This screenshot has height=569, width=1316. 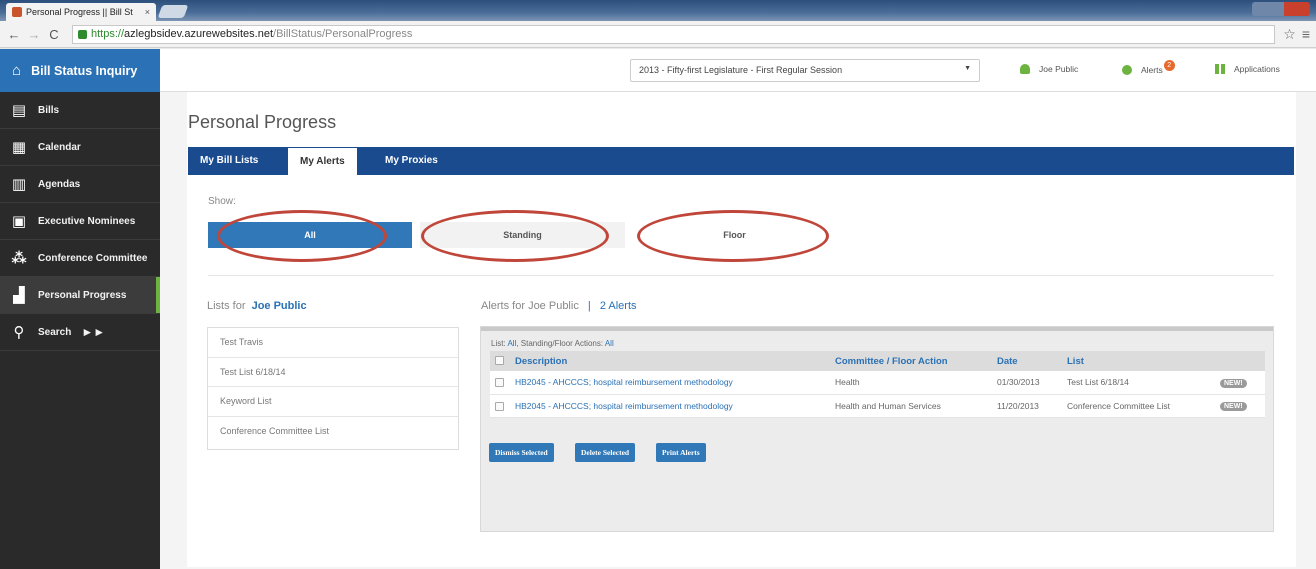 I want to click on calendar-icon: ▦, so click(x=19, y=147).